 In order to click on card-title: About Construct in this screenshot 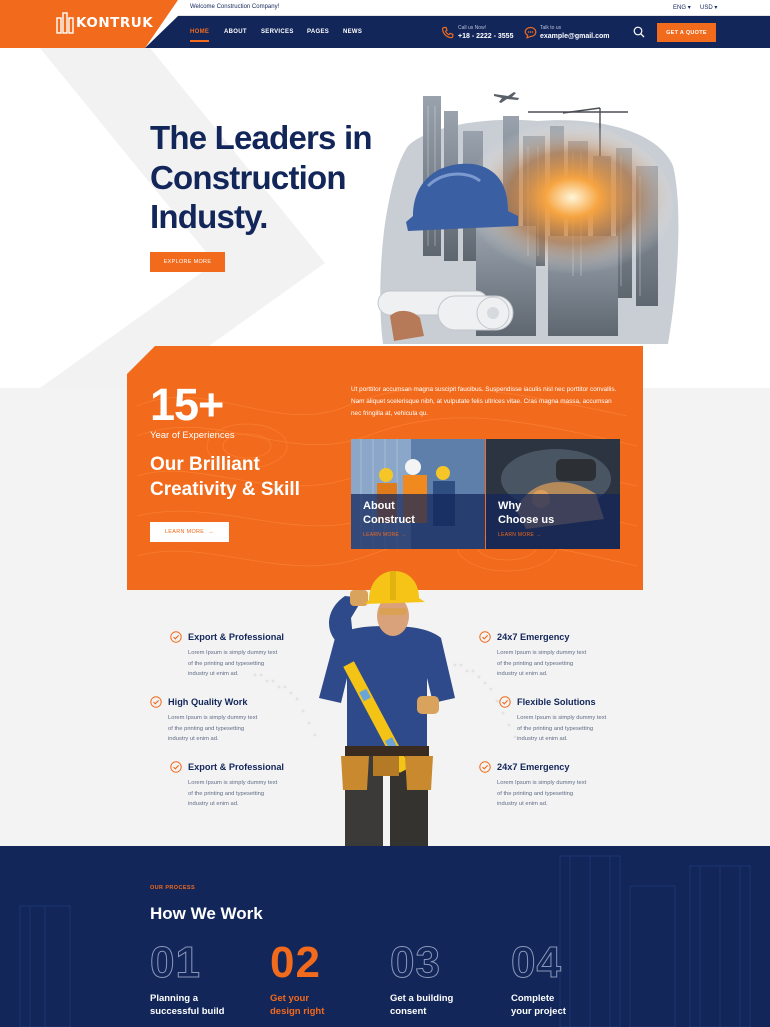, I will do `click(389, 513)`.